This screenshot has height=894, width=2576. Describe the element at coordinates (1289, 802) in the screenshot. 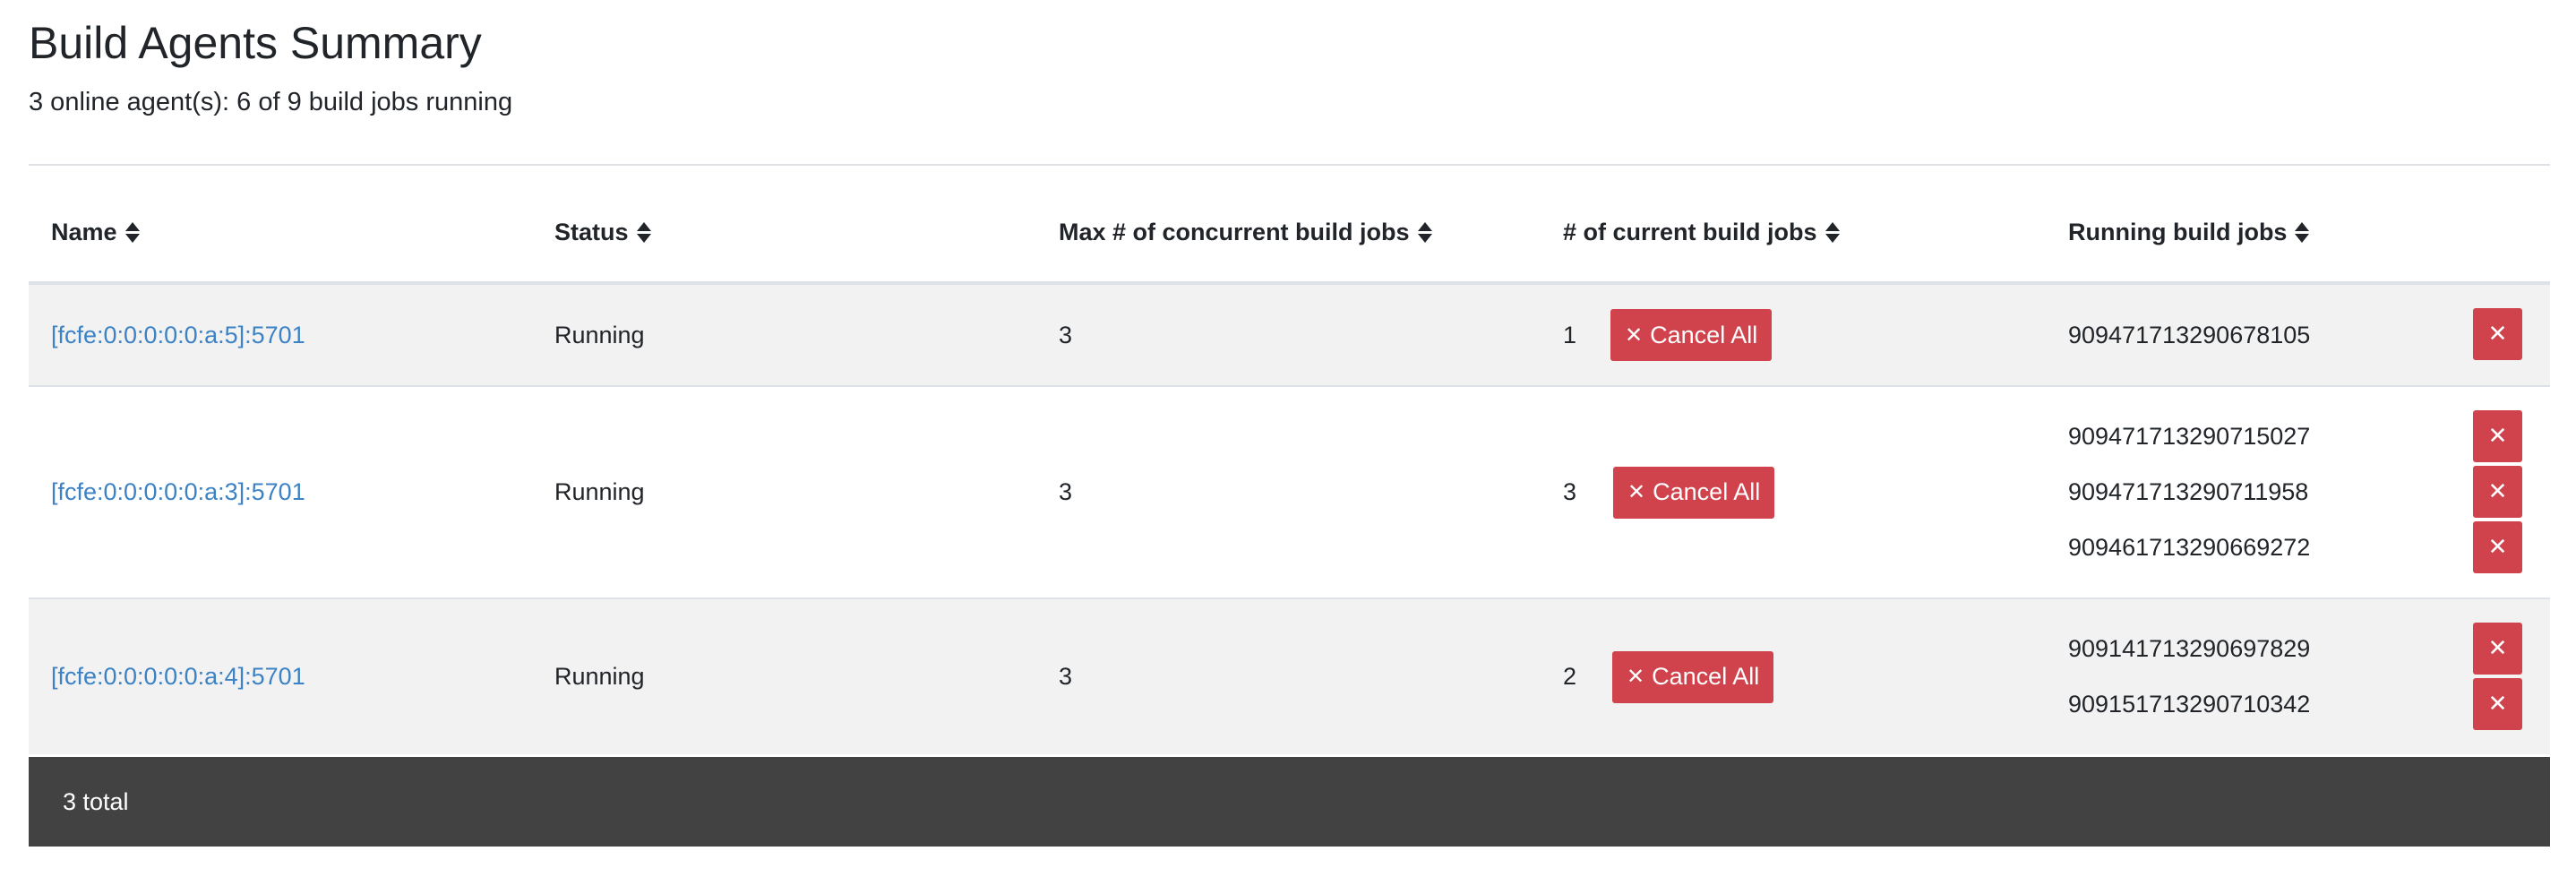

I see `table-footer: 3 total` at that location.